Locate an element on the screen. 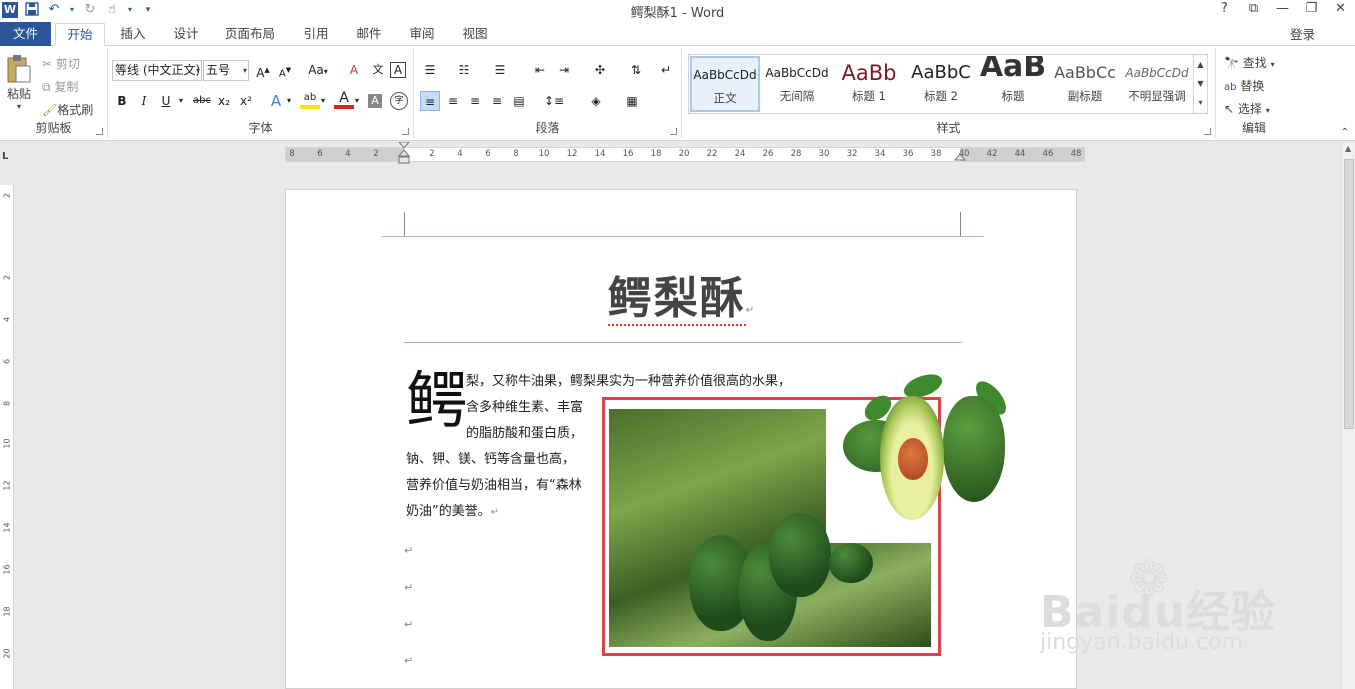 The height and width of the screenshot is (689, 1355). ribbon-display-options-button: ⧉ is located at coordinates (1253, 10).